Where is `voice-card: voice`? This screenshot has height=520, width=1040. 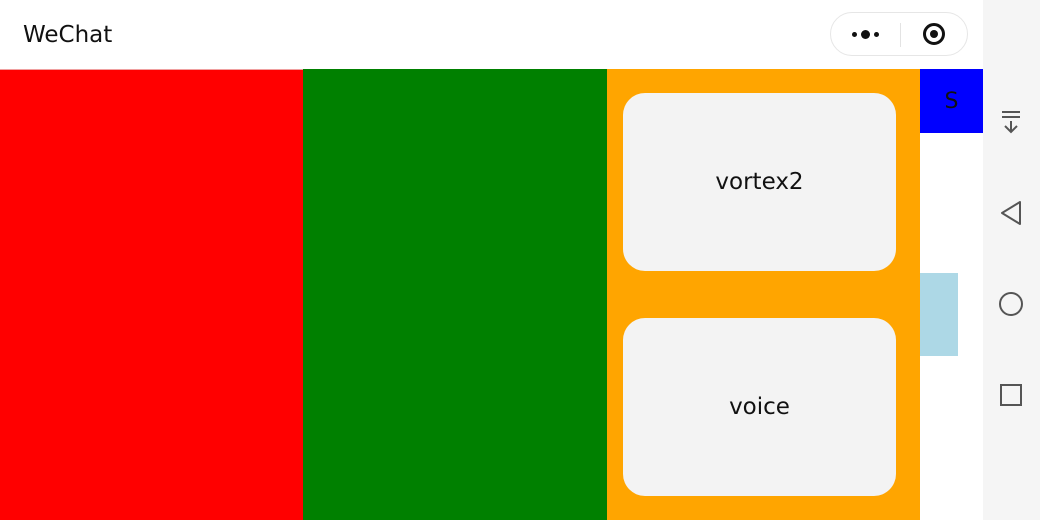
voice-card: voice is located at coordinates (759, 407).